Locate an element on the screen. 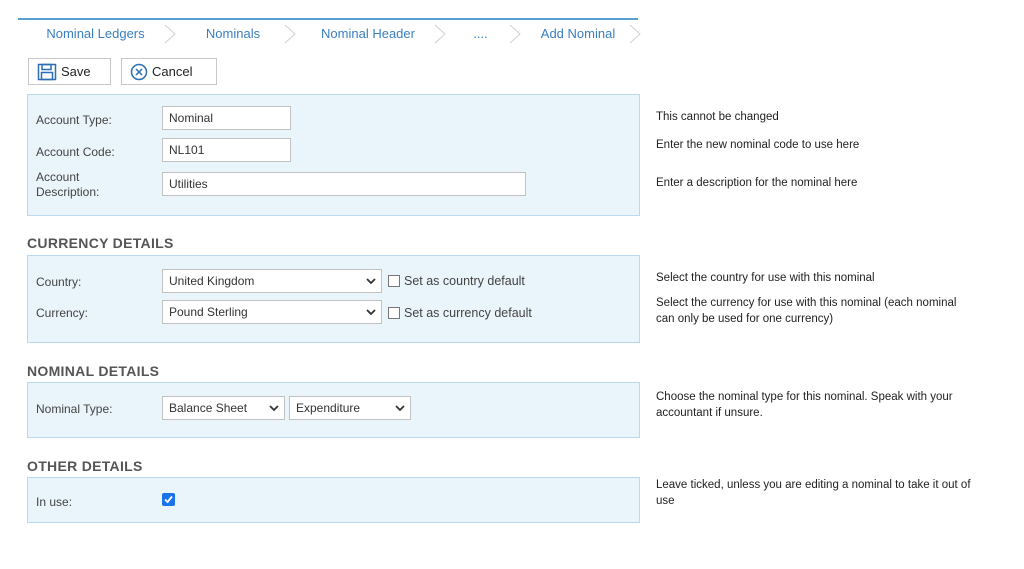 This screenshot has height=569, width=1024. save-icon is located at coordinates (47, 71).